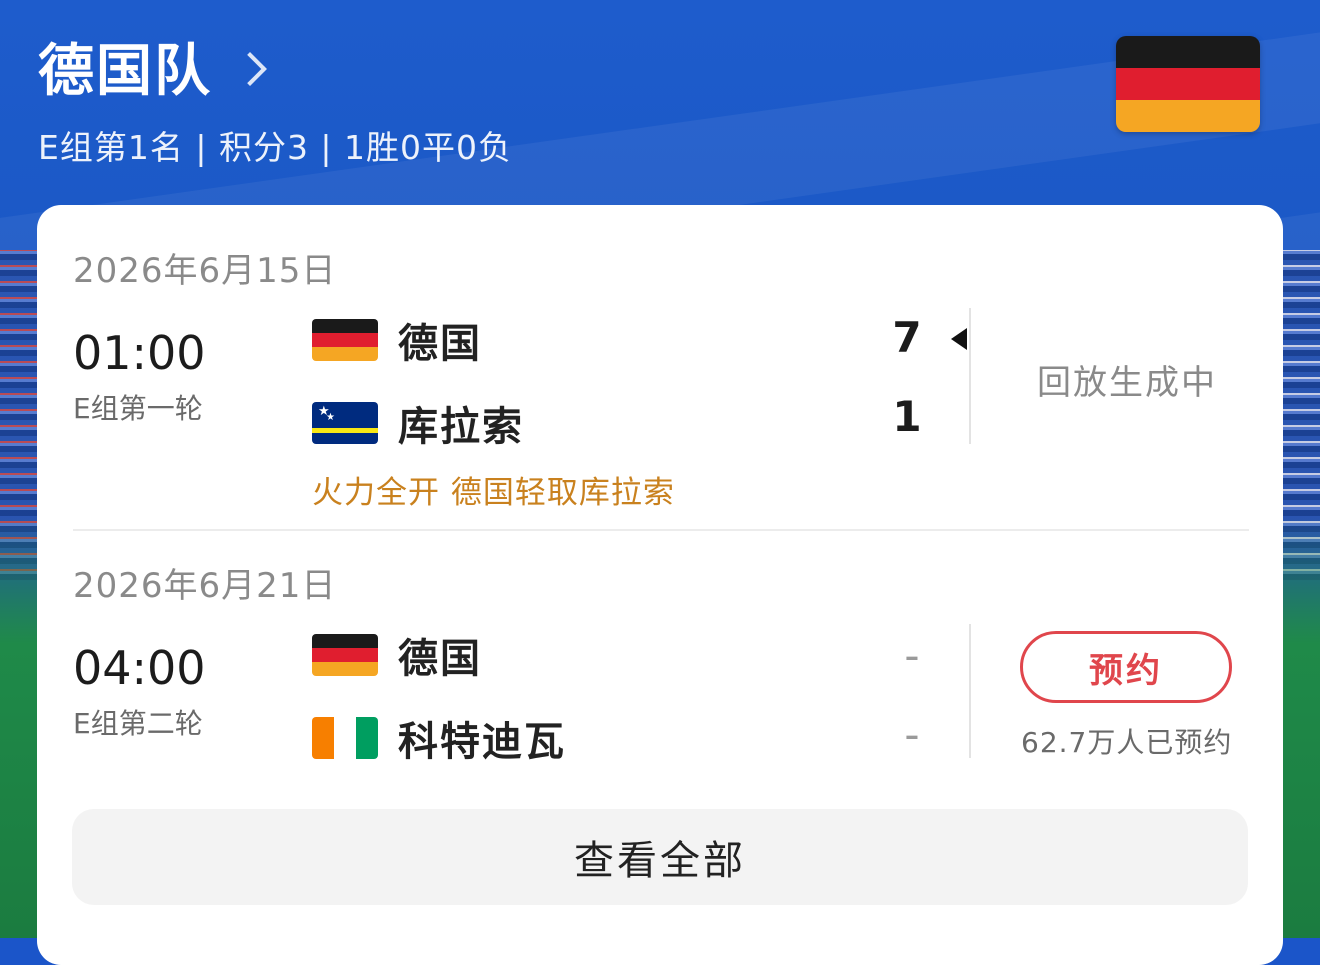 This screenshot has width=1320, height=965. Describe the element at coordinates (138, 723) in the screenshot. I see `match-round: E组第二轮` at that location.